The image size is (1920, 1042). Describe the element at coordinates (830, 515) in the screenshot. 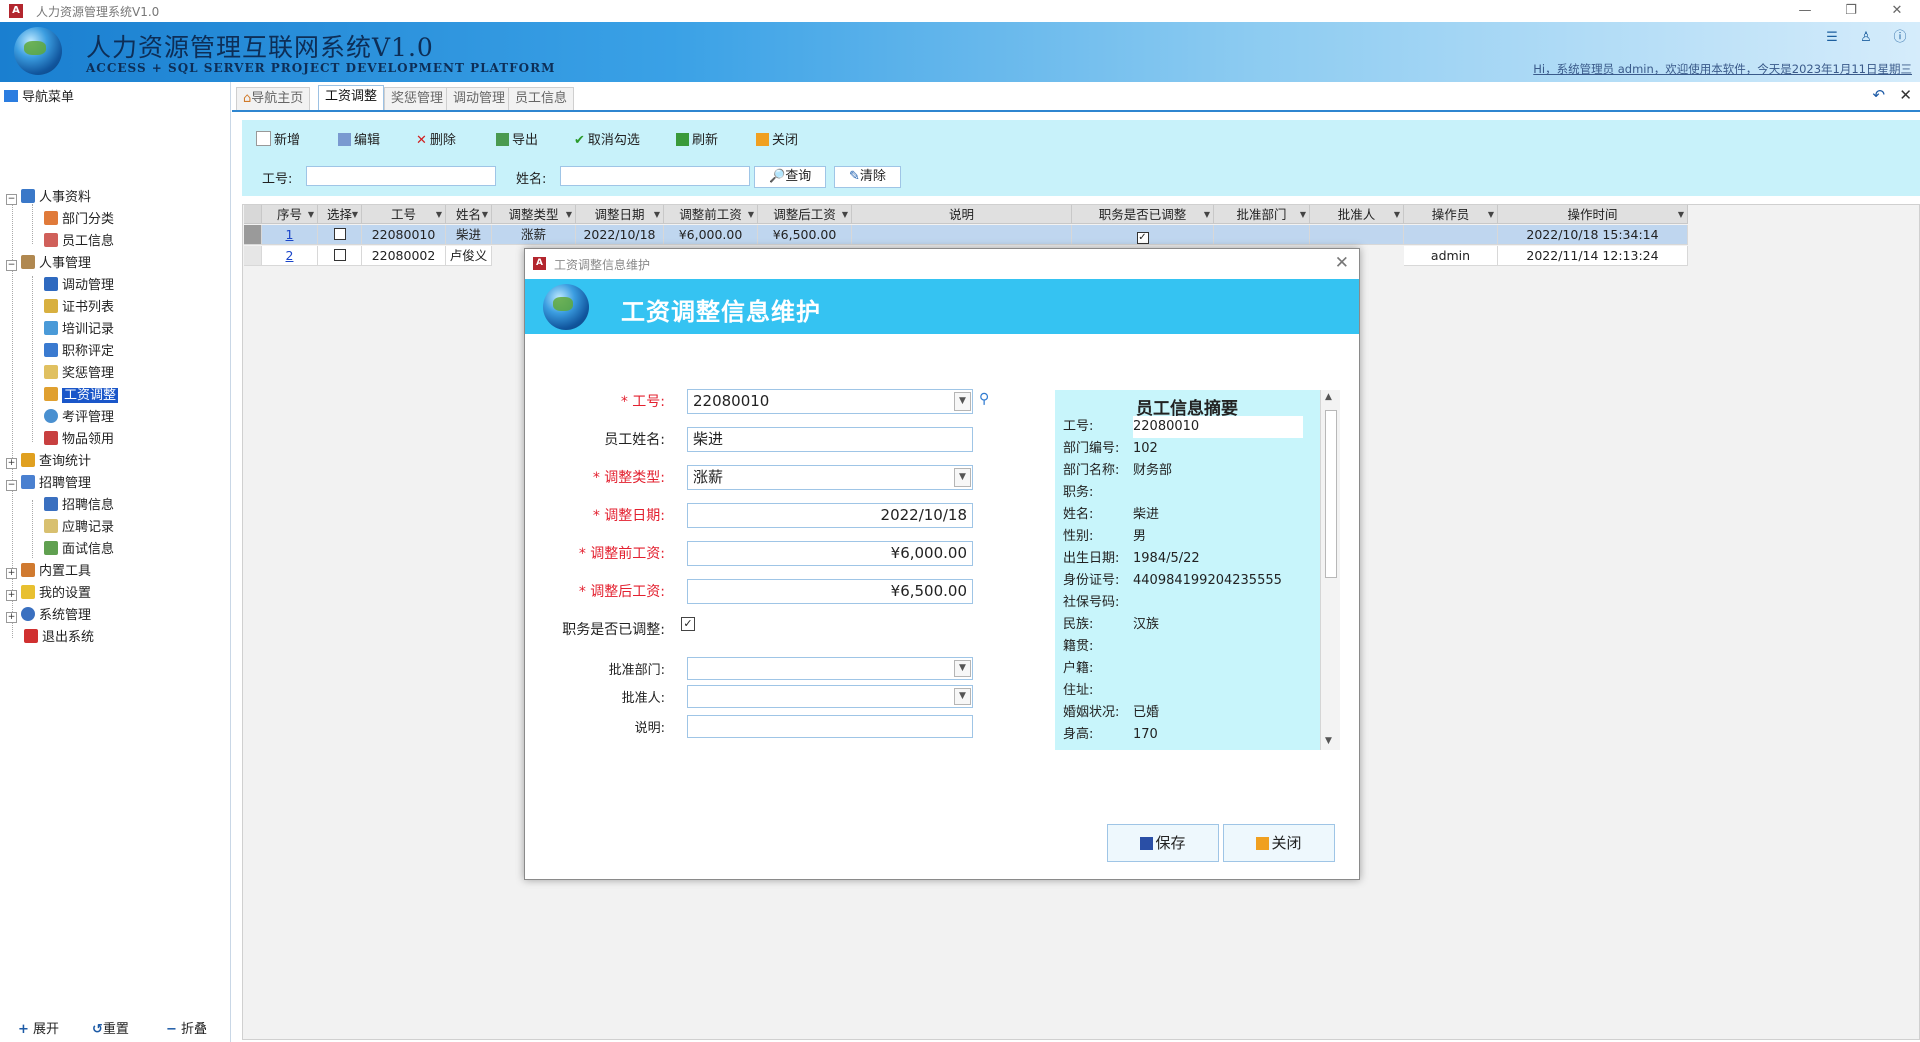

I see `adj-date-field: 2022/10/18` at that location.